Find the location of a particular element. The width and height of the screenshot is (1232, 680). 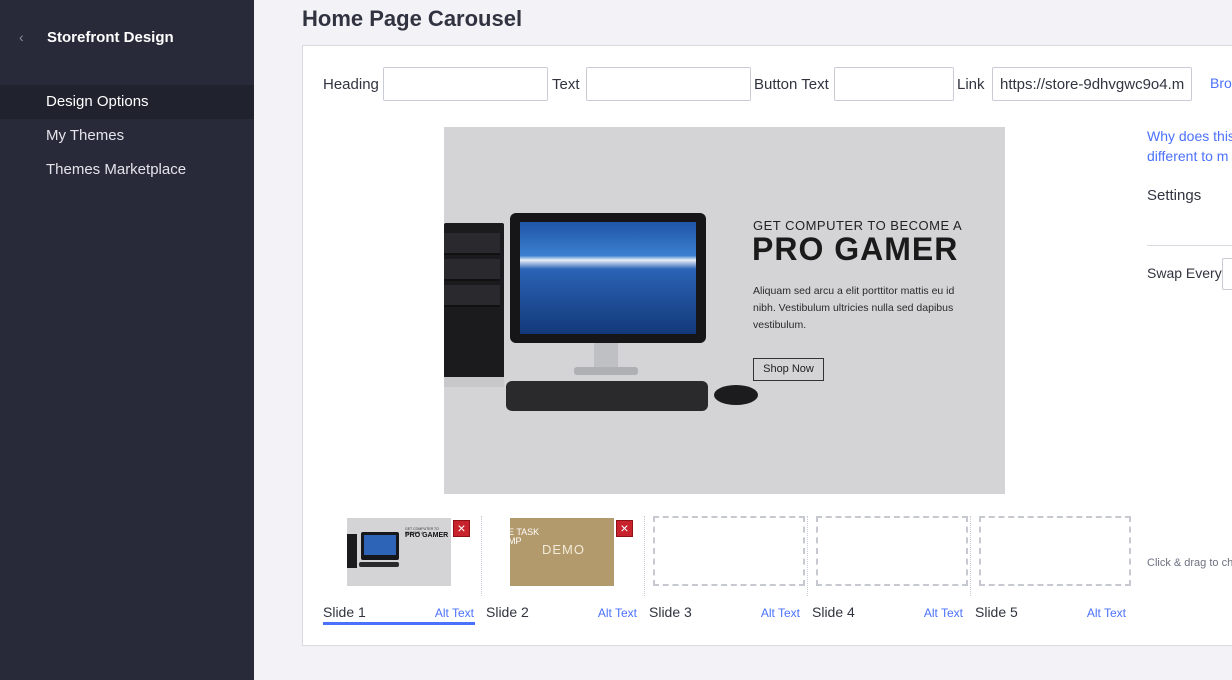

sidebar-item-my-themes: My Themes is located at coordinates (127, 136).